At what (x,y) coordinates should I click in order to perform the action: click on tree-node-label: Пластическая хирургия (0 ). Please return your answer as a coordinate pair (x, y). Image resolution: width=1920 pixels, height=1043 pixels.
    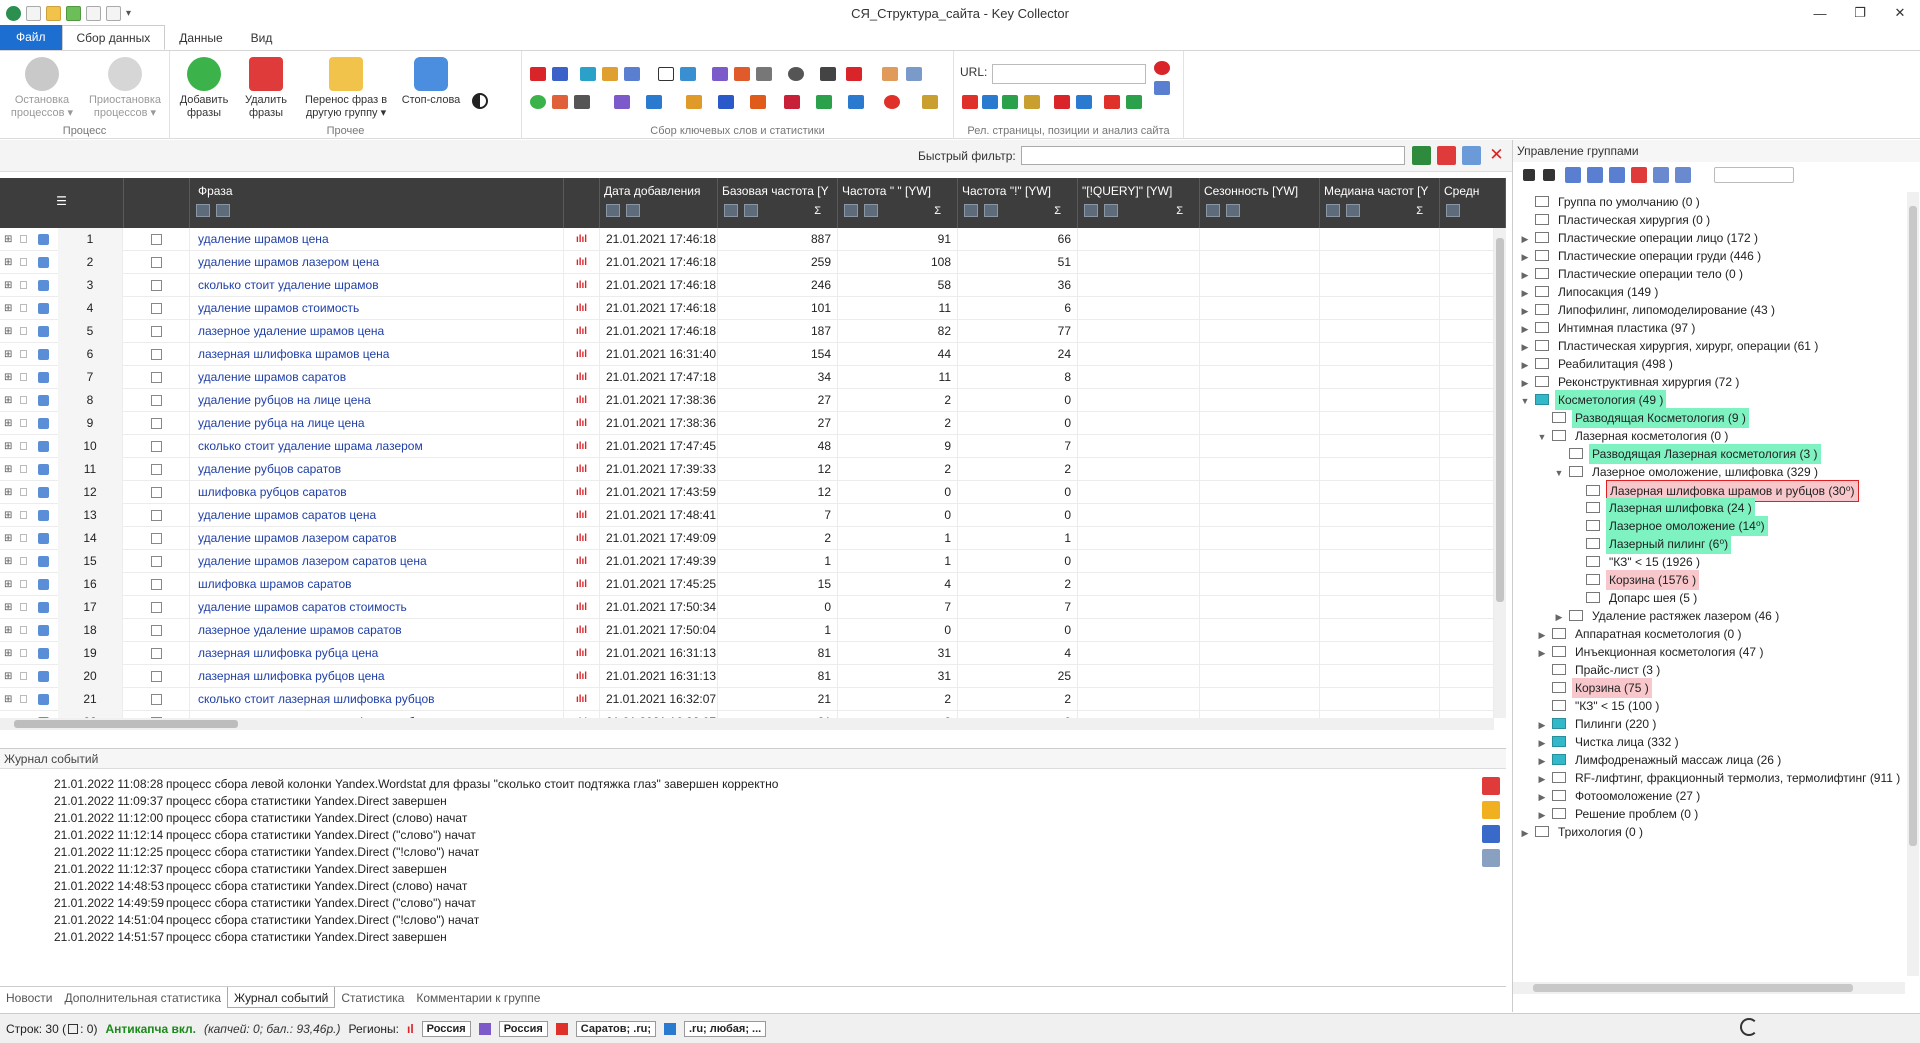
    Looking at the image, I should click on (1634, 220).